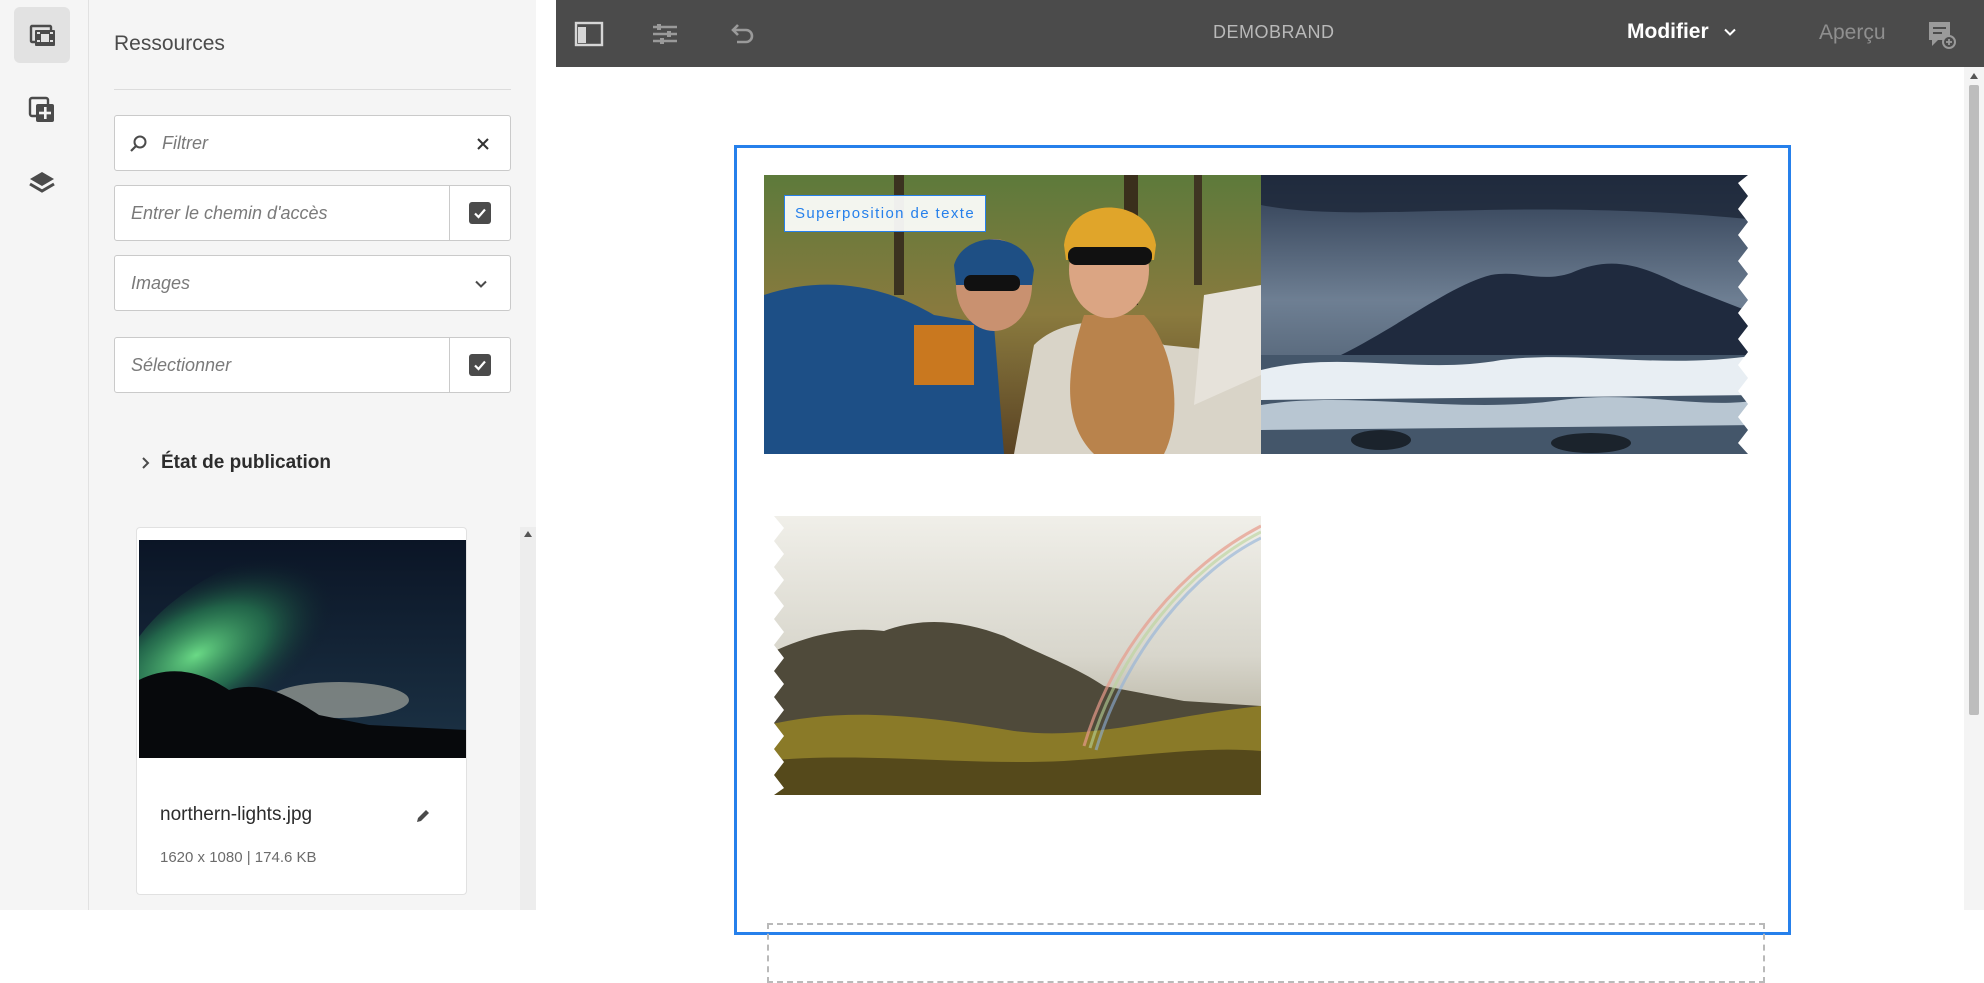 The height and width of the screenshot is (983, 1984). What do you see at coordinates (44, 455) in the screenshot?
I see `side-rail` at bounding box center [44, 455].